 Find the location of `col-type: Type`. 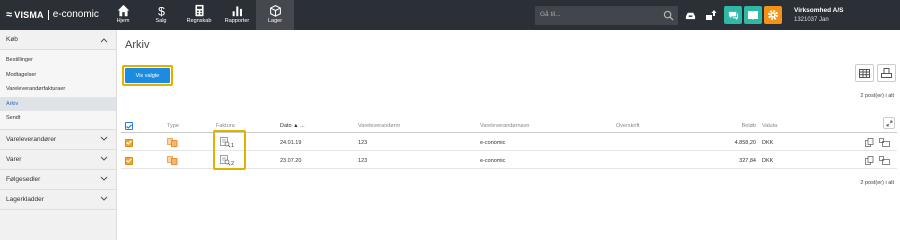

col-type: Type is located at coordinates (173, 126).